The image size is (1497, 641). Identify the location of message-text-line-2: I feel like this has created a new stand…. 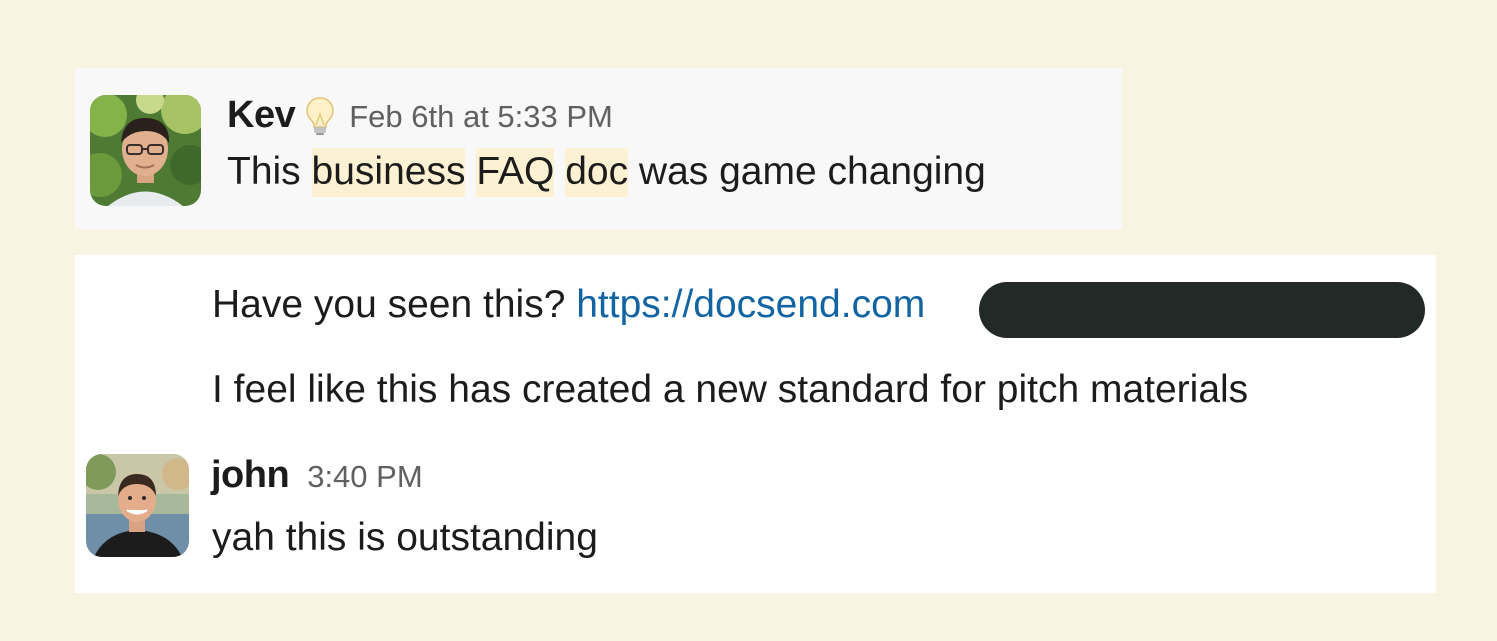
(730, 389).